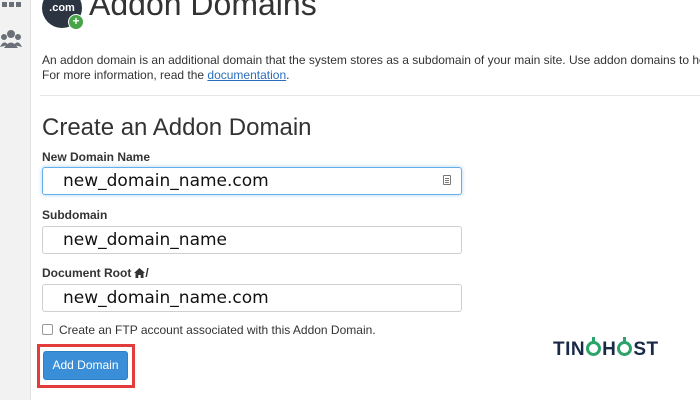  Describe the element at coordinates (85, 365) in the screenshot. I see `add-domain-button: Add Domain` at that location.